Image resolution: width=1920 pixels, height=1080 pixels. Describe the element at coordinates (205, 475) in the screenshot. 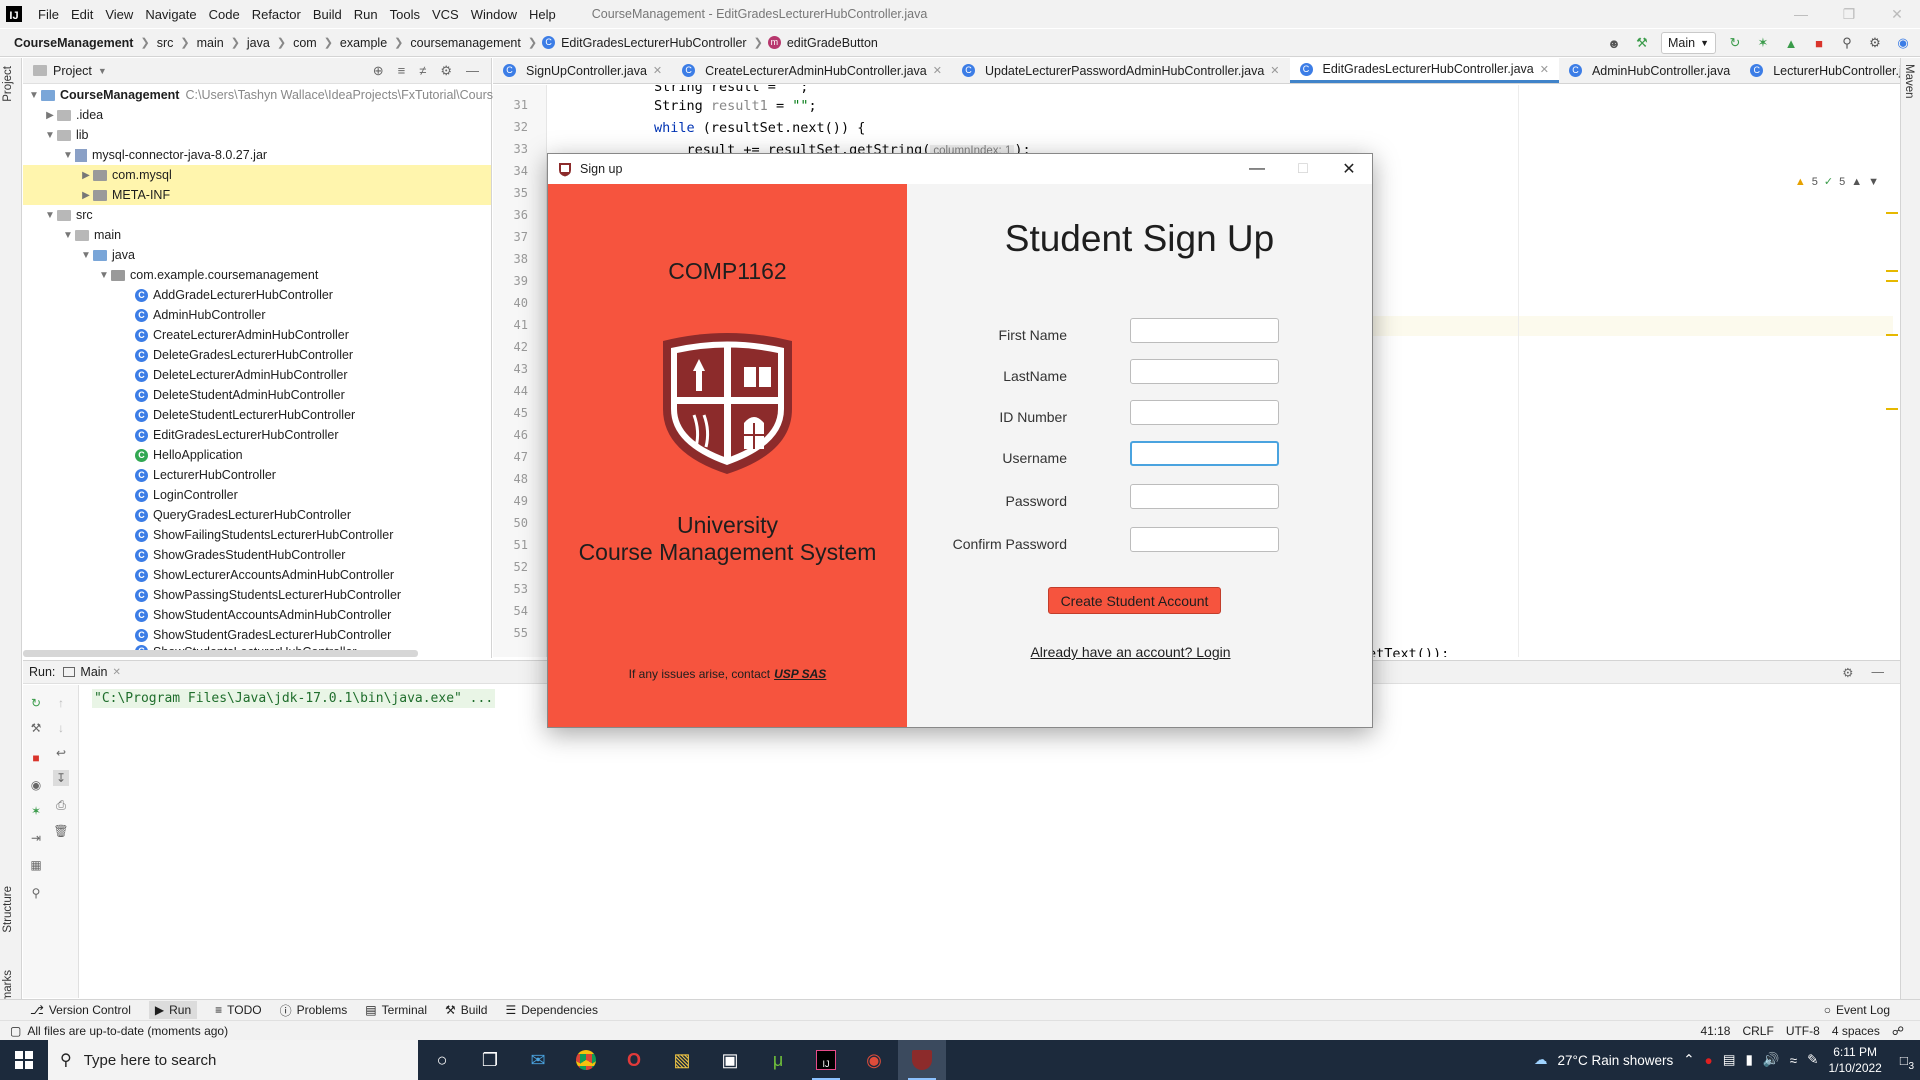

I see `tree-item: C LecturerHubController` at that location.